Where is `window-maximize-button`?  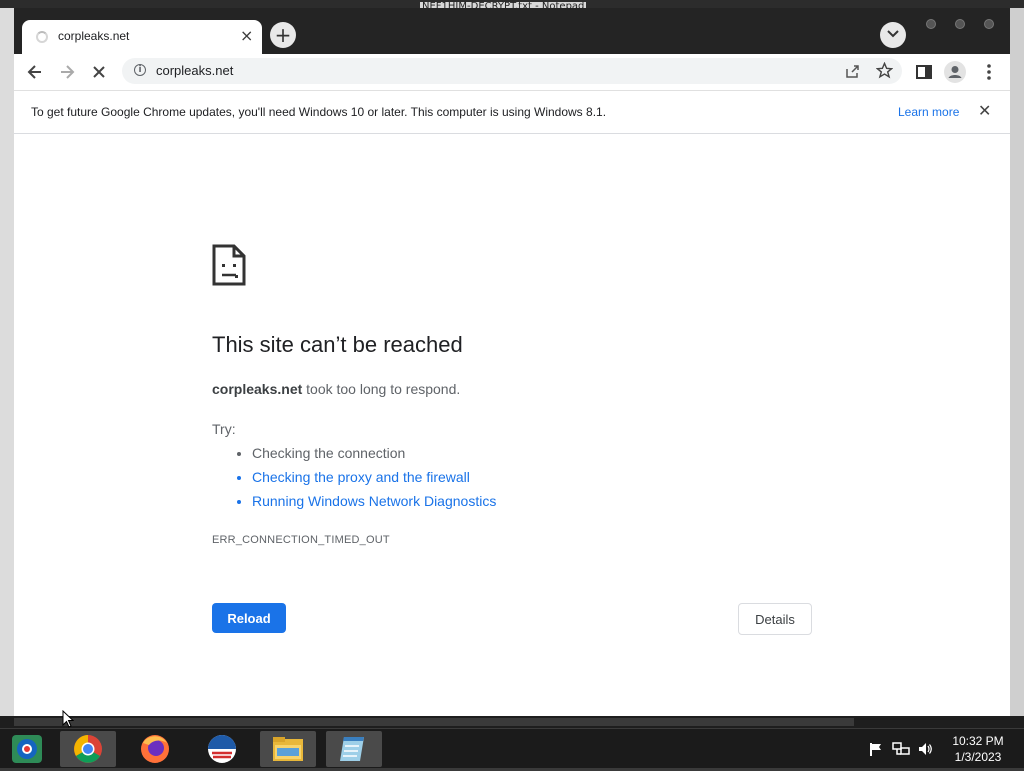
window-maximize-button is located at coordinates (960, 24).